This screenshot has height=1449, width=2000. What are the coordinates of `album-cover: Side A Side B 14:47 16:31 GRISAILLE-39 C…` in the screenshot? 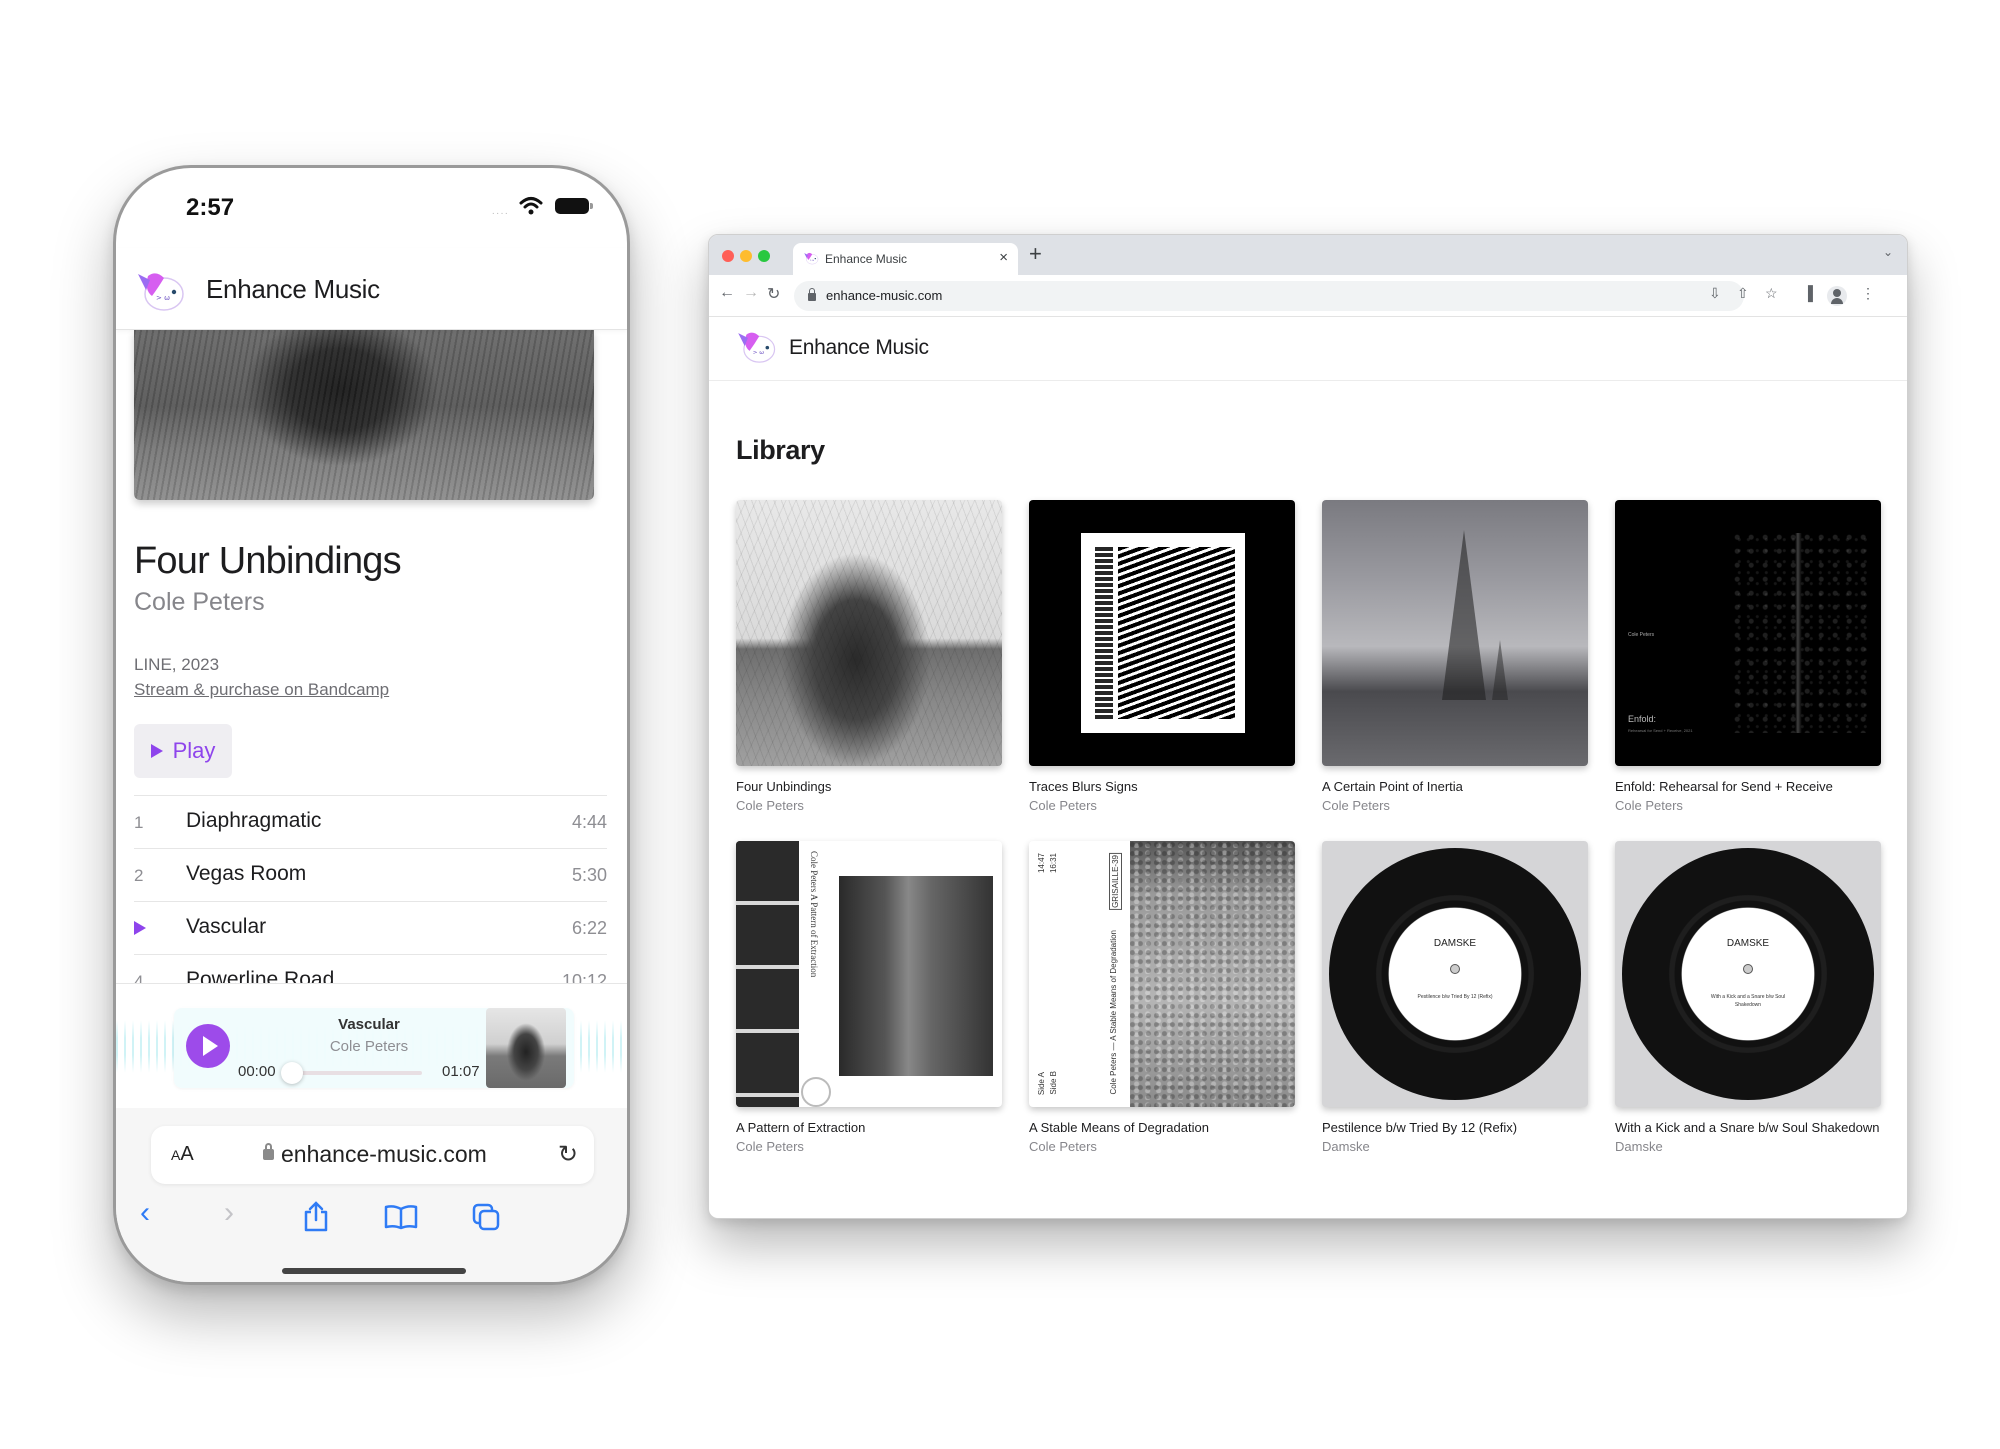 It's located at (1162, 974).